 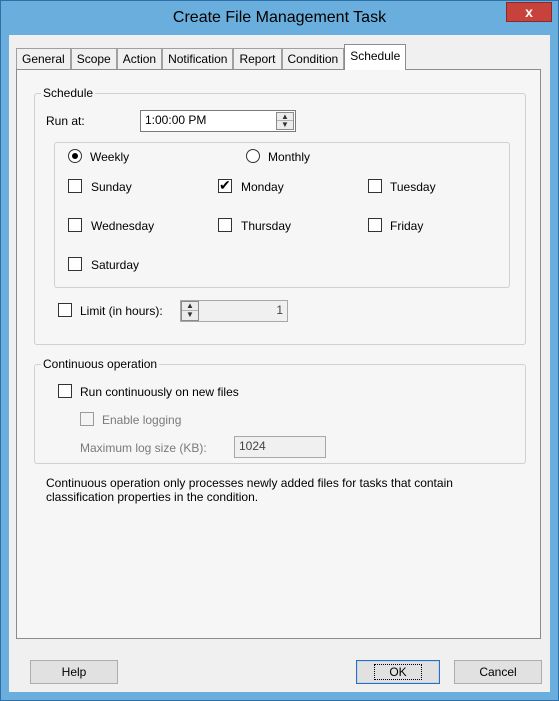 I want to click on tab-general: General, so click(x=43, y=59).